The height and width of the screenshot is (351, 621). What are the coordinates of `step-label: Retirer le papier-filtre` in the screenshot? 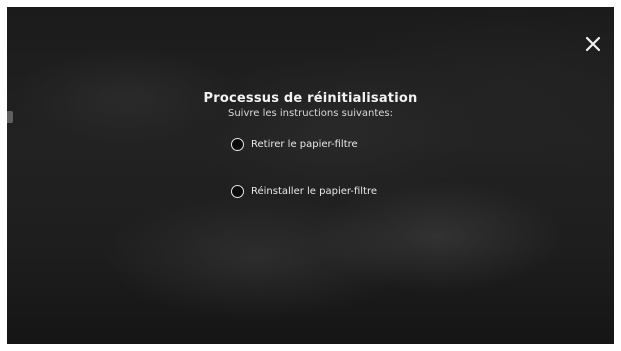 It's located at (304, 144).